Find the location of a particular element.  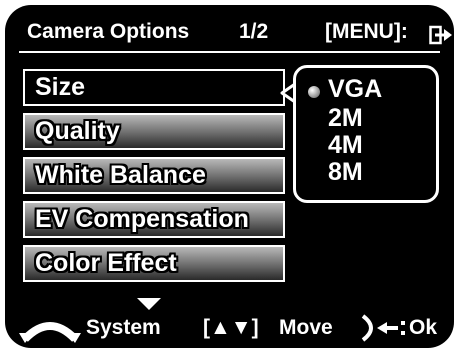

menu-title: Camera Options is located at coordinates (108, 31).